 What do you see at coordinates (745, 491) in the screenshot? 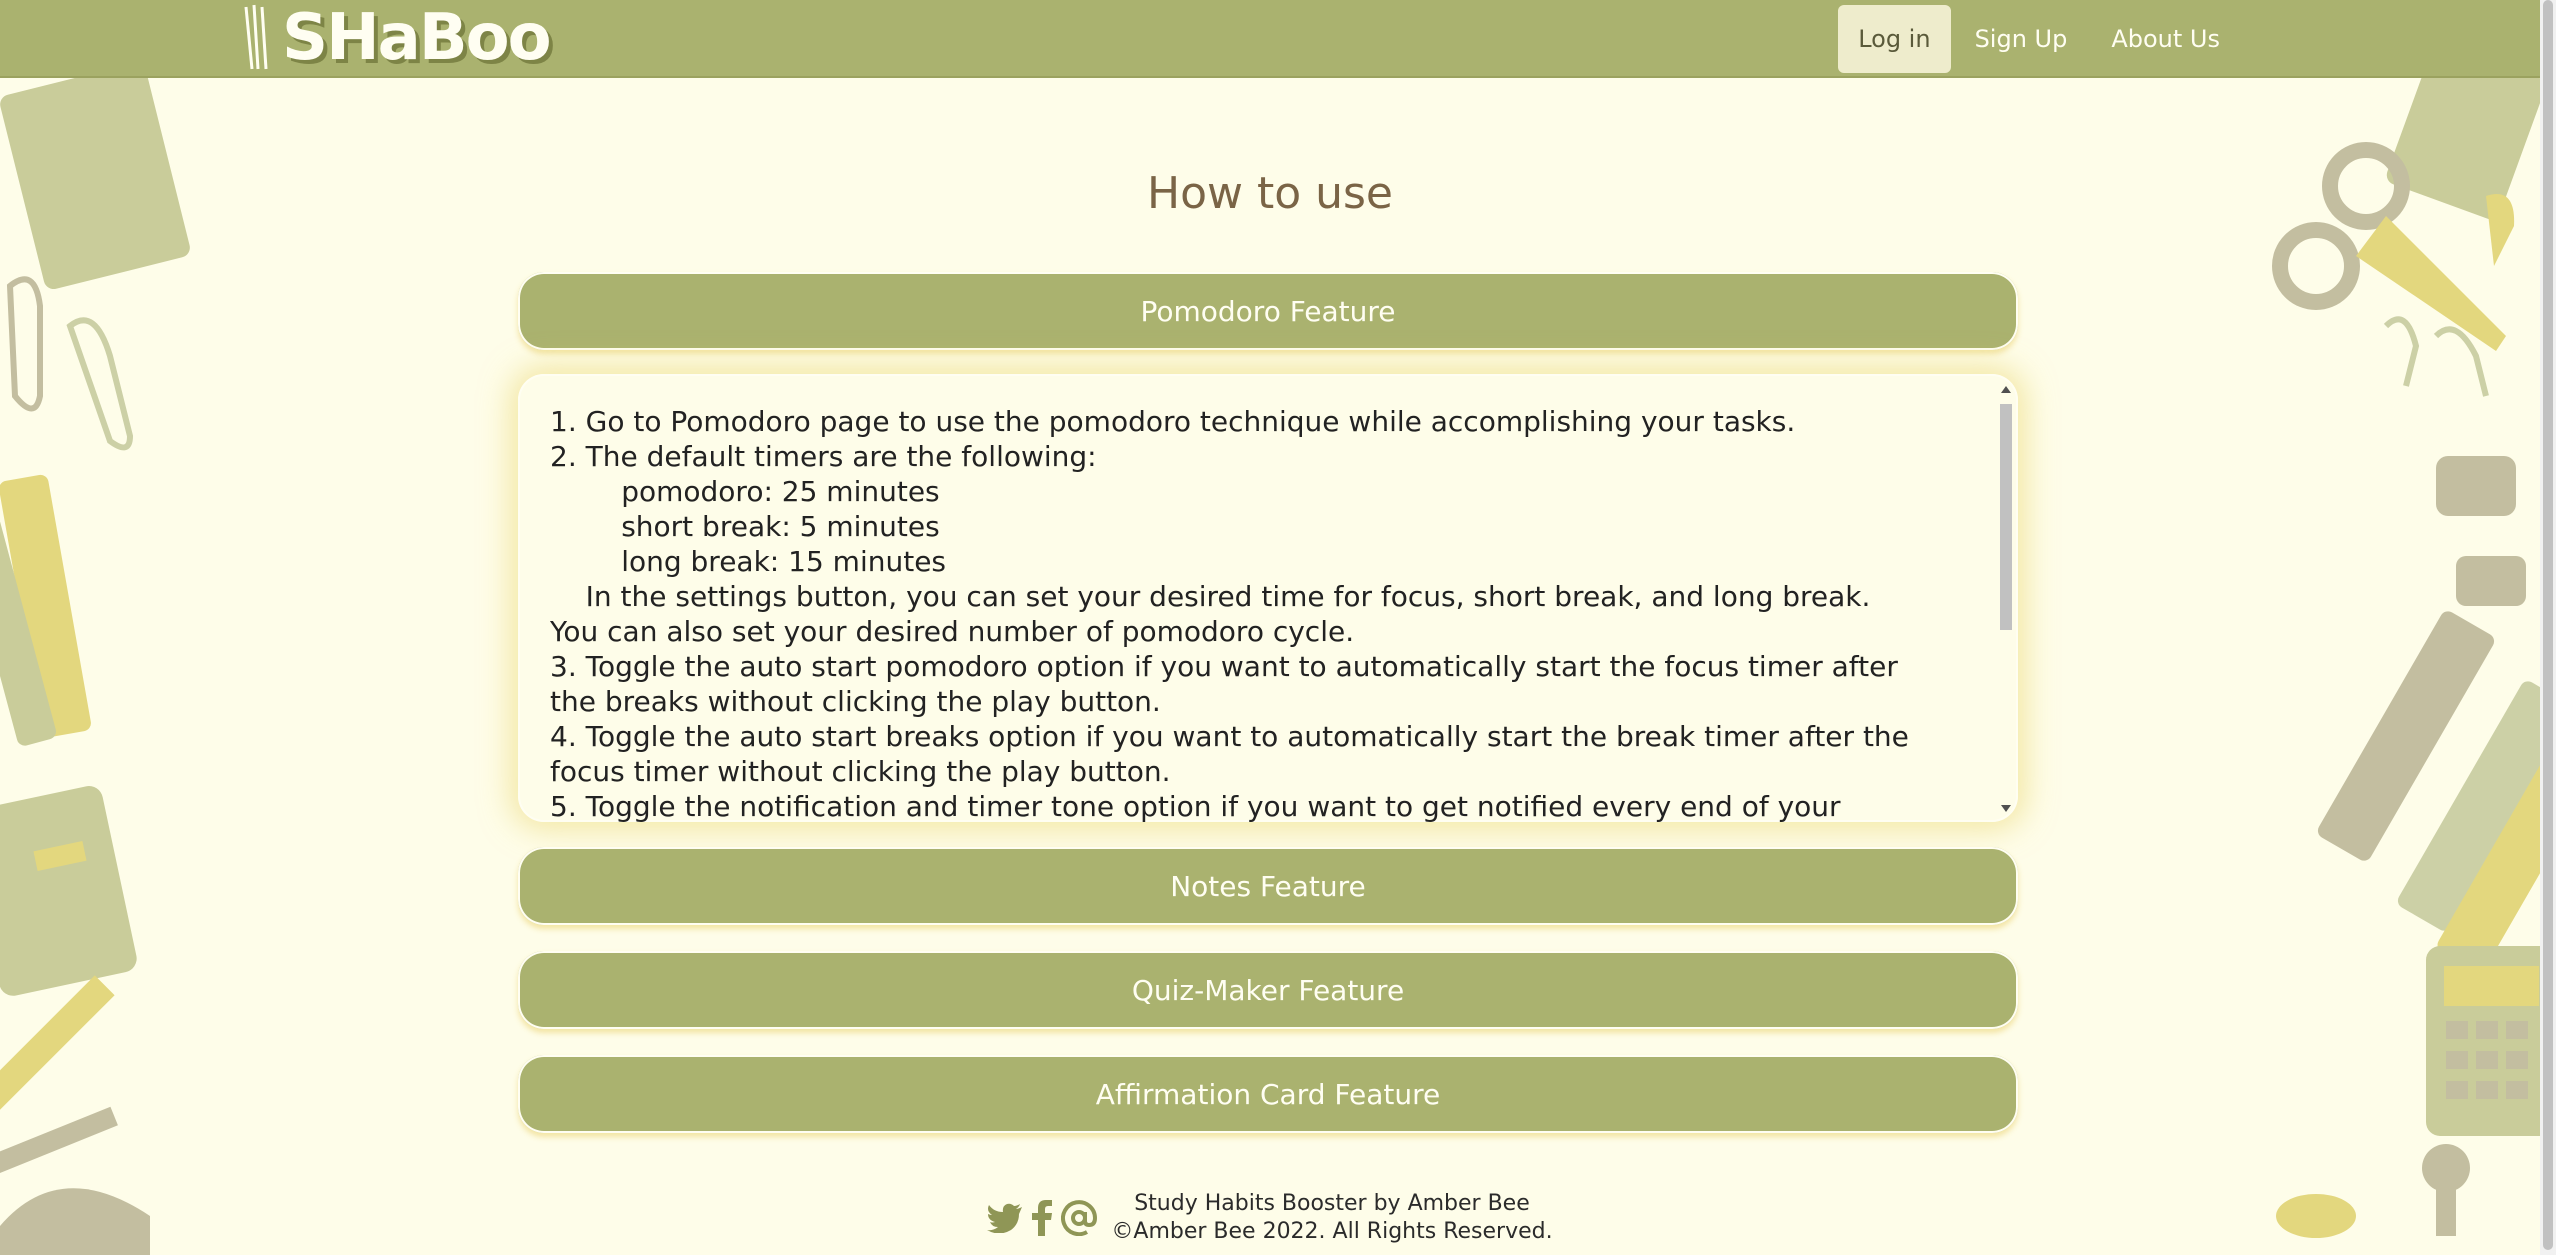
I see `step-line: pomodoro: 25 minutes` at bounding box center [745, 491].